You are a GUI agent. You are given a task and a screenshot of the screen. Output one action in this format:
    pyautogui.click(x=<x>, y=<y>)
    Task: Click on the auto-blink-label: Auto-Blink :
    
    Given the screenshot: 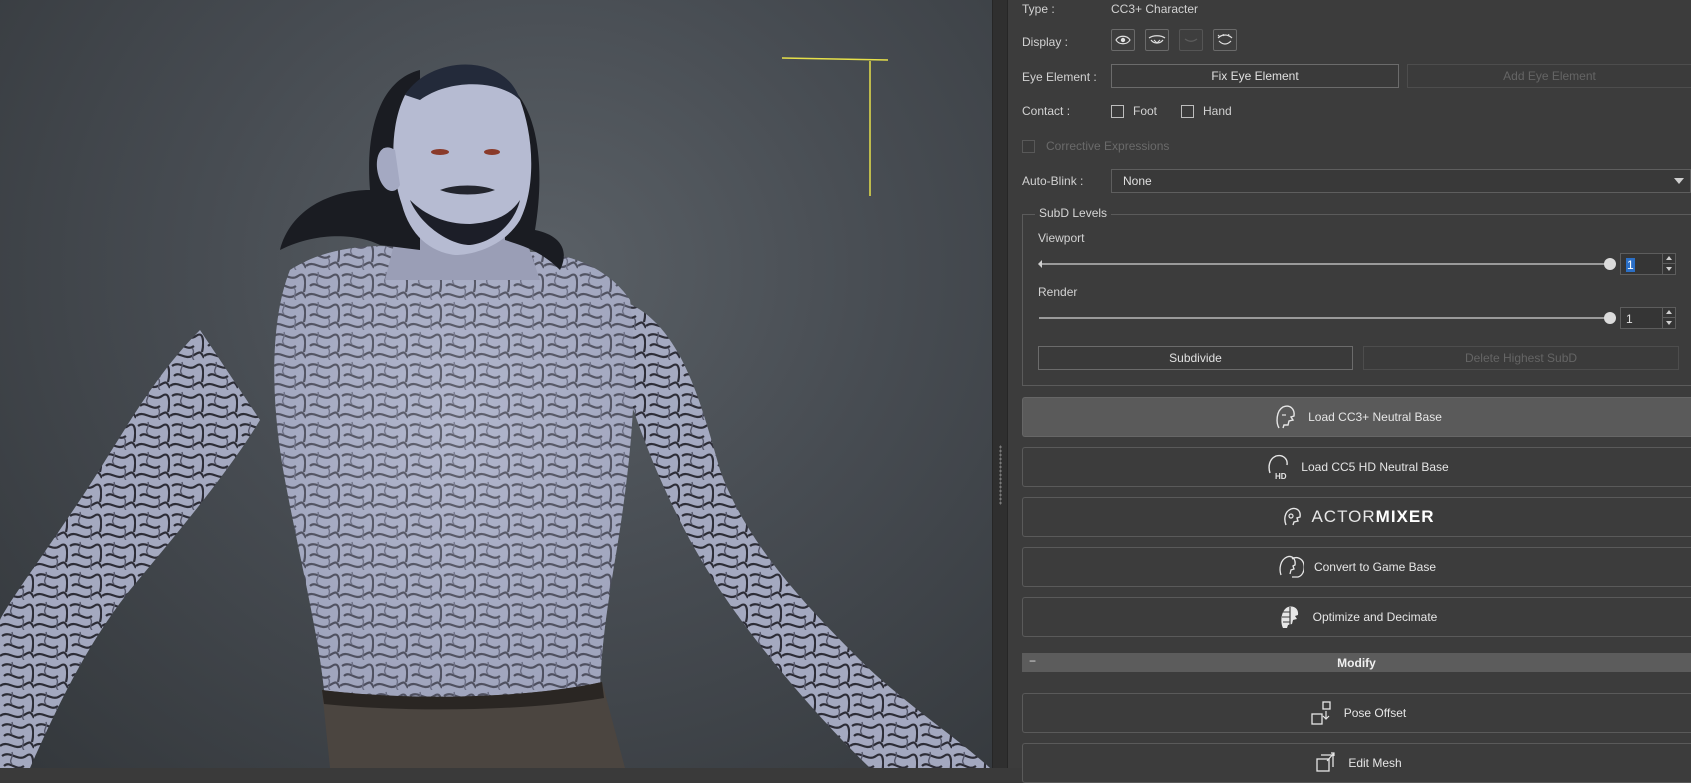 What is the action you would take?
    pyautogui.click(x=1053, y=181)
    